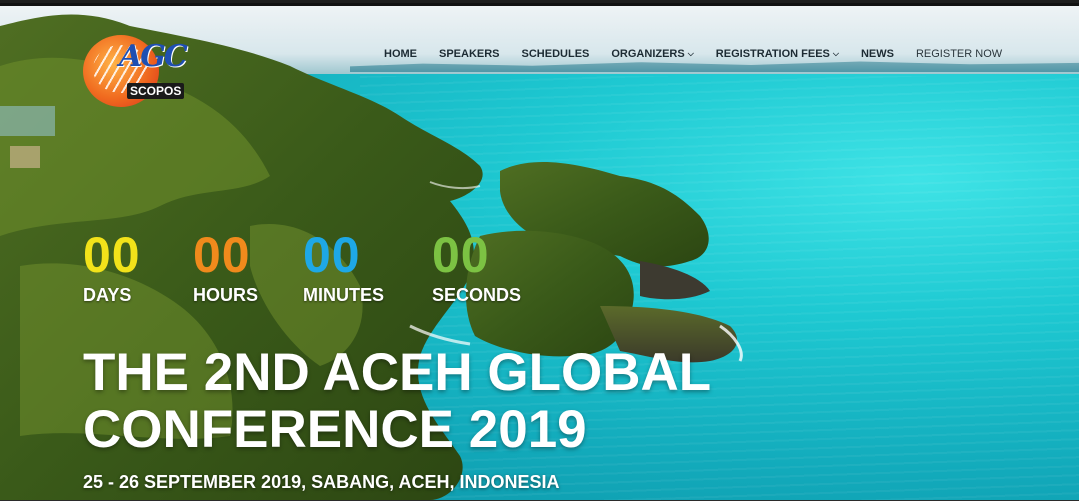 The image size is (1079, 501). I want to click on nav-schedules-label: SCHEDULES, so click(555, 54).